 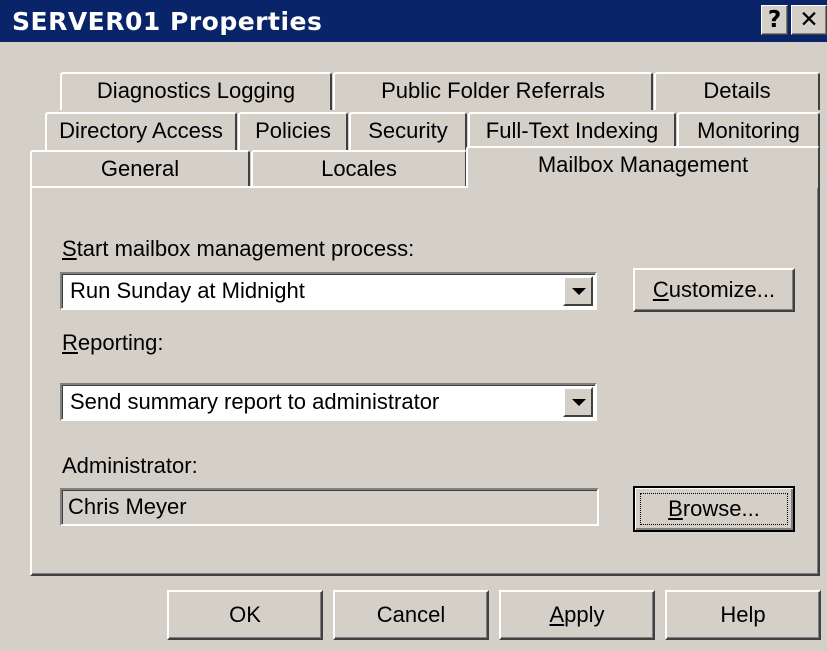 What do you see at coordinates (411, 615) in the screenshot?
I see `cancel-button: Cancel` at bounding box center [411, 615].